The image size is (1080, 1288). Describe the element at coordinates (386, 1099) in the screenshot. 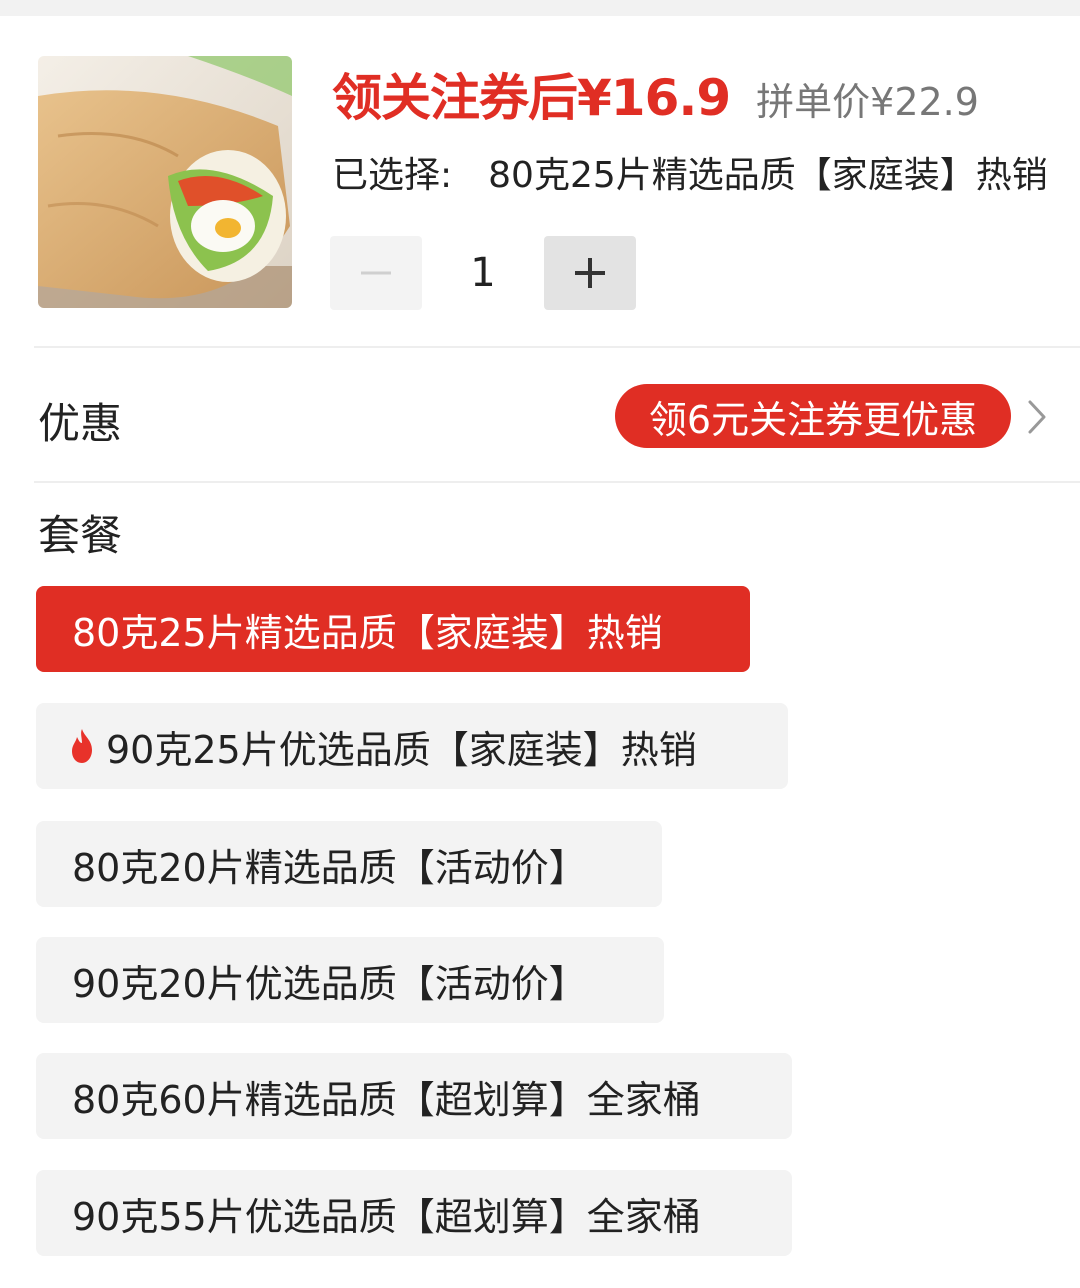

I see `option-label: 80克60片精选品质【超划算】全家桶` at that location.